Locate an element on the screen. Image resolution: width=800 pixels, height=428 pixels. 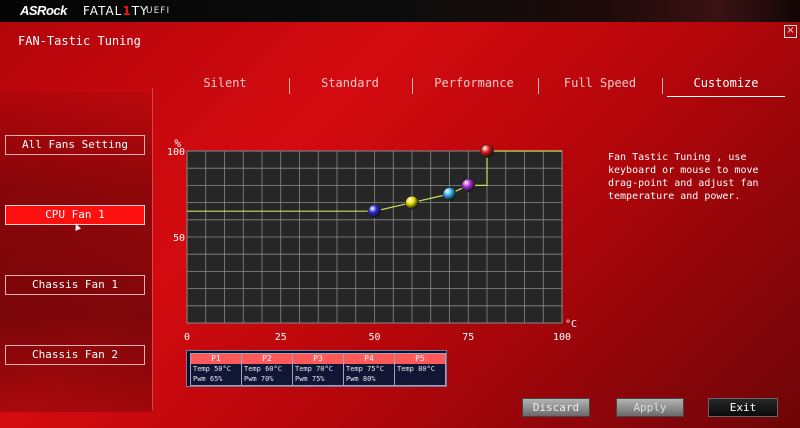
exit-button: Exit is located at coordinates (743, 407).